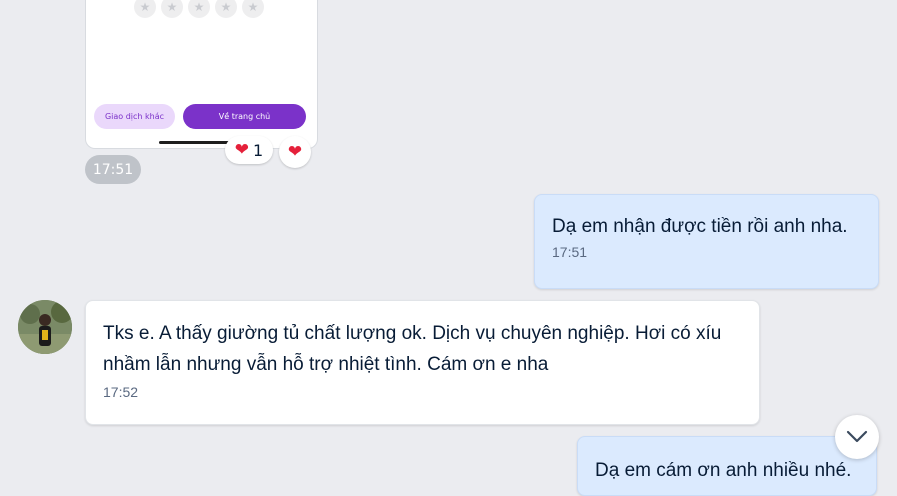  Describe the element at coordinates (244, 116) in the screenshot. I see `home-button: Về trang chủ` at that location.